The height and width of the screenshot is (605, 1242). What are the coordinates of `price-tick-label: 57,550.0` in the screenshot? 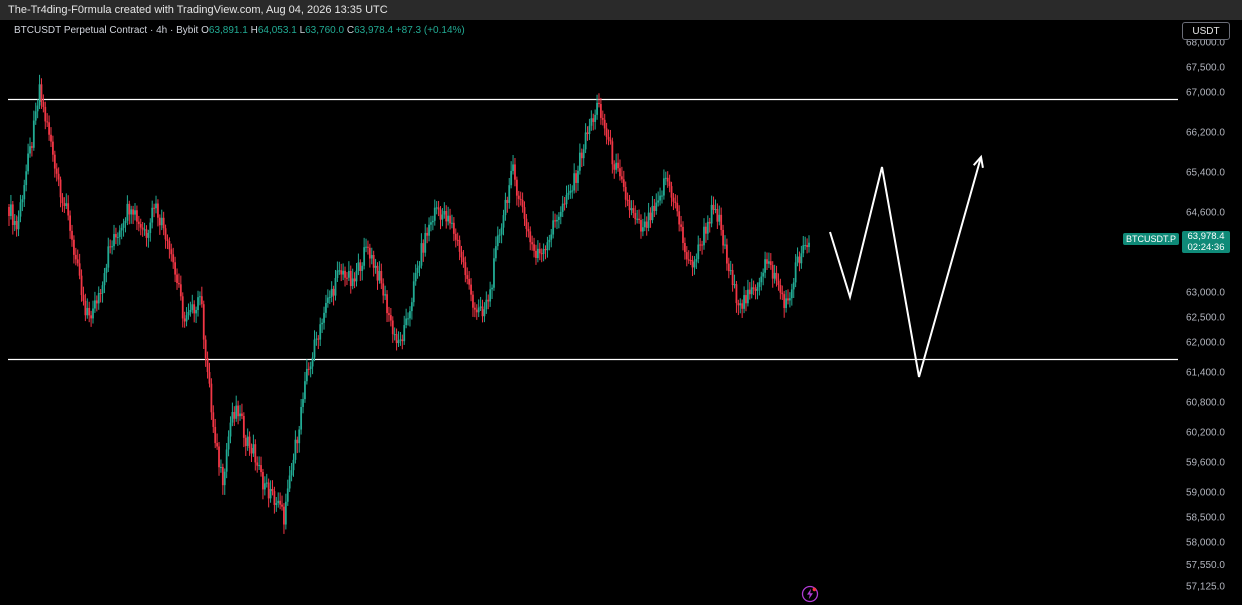 It's located at (1205, 565).